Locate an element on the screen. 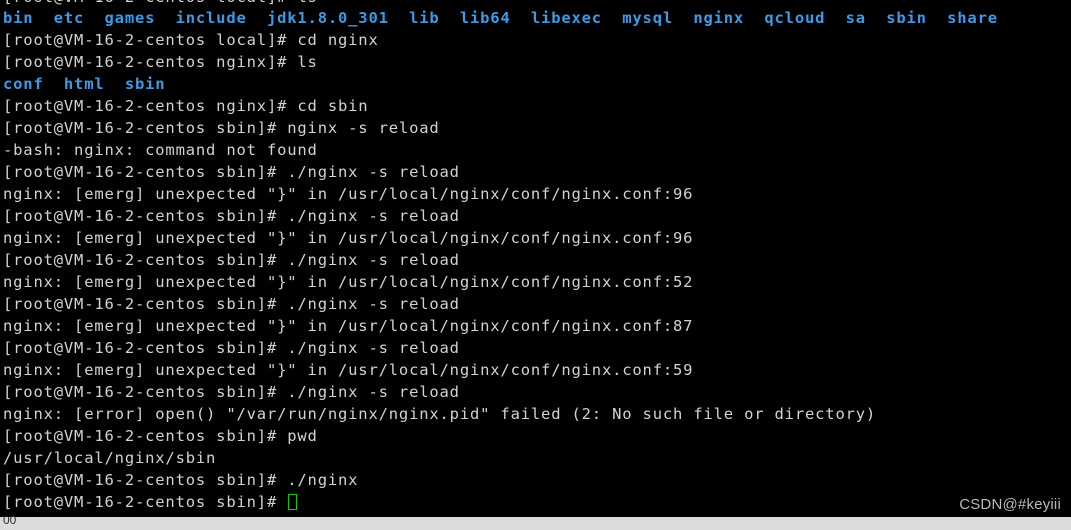 This screenshot has height=530, width=1071. text-cursor is located at coordinates (293, 502).